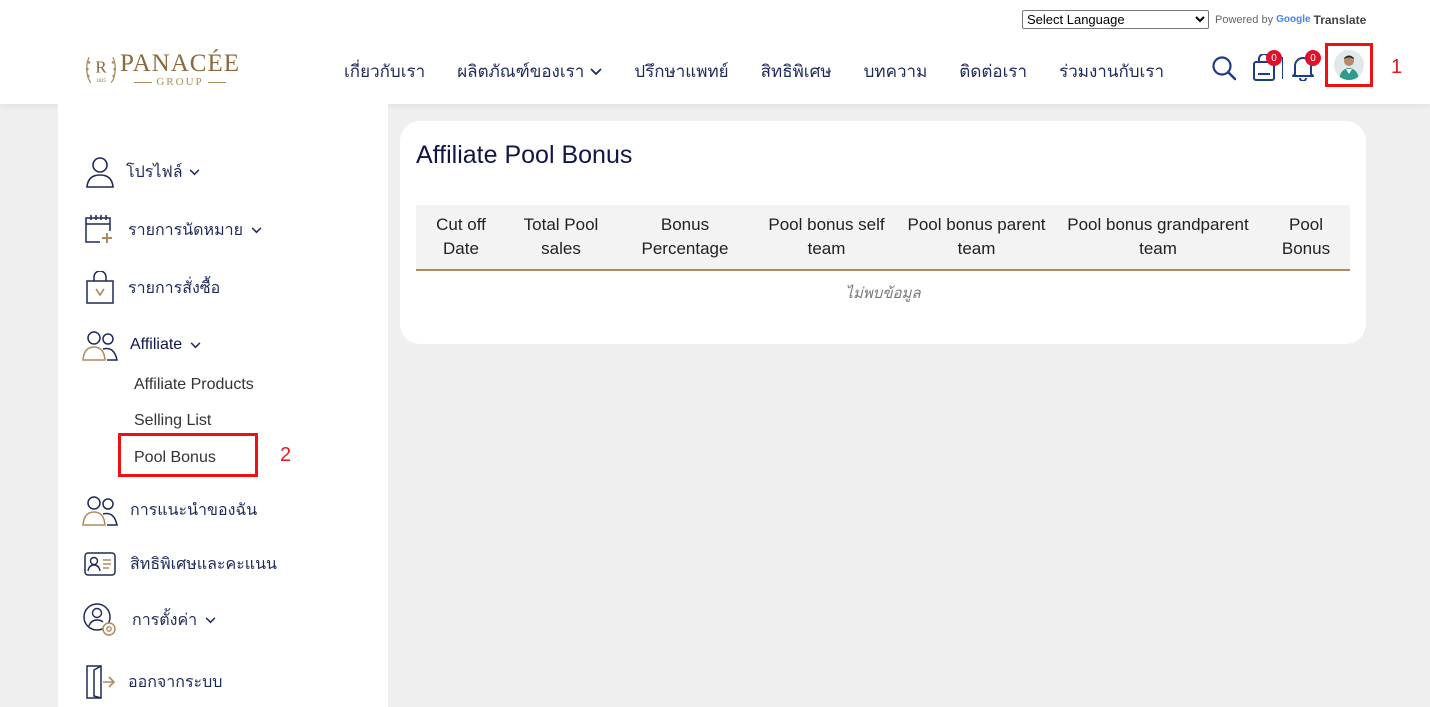 This screenshot has width=1430, height=707. What do you see at coordinates (286, 455) in the screenshot?
I see `annotation-2: 2` at bounding box center [286, 455].